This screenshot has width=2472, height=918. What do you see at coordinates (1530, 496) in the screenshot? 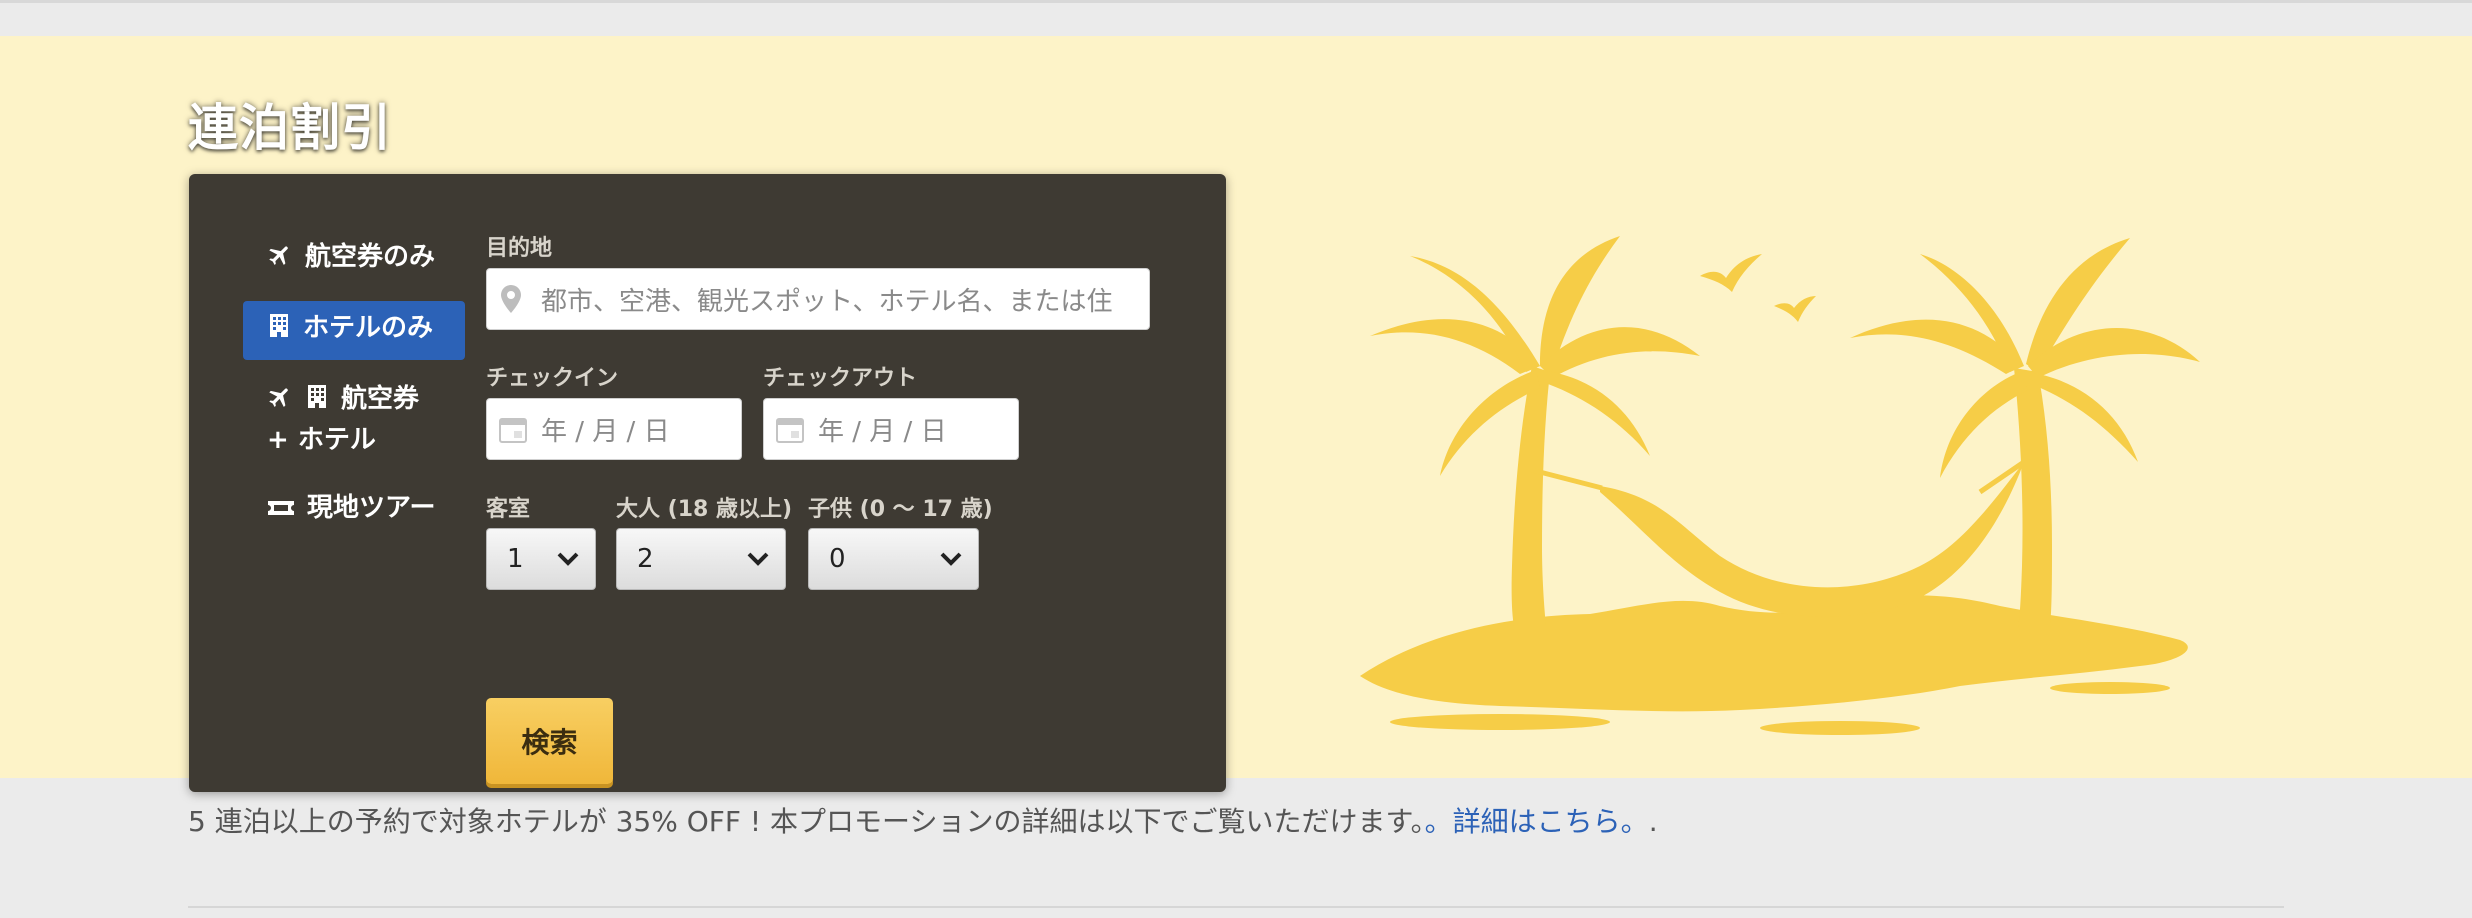
I see `left-palm-trunk` at bounding box center [1530, 496].